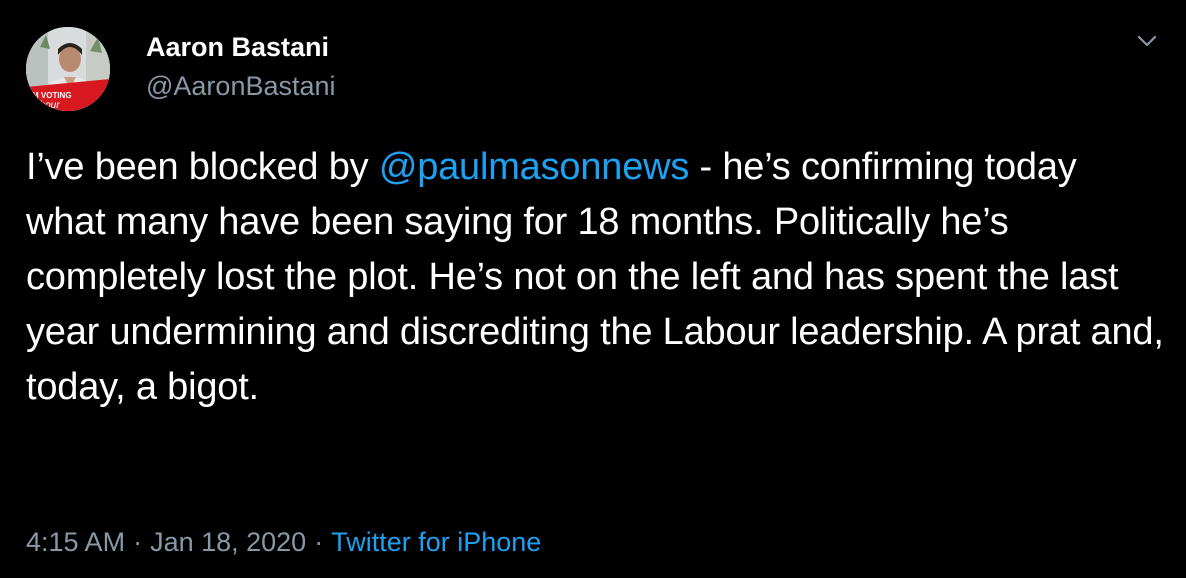 The height and width of the screenshot is (578, 1186). I want to click on avatar: M VOTING abour, so click(68, 69).